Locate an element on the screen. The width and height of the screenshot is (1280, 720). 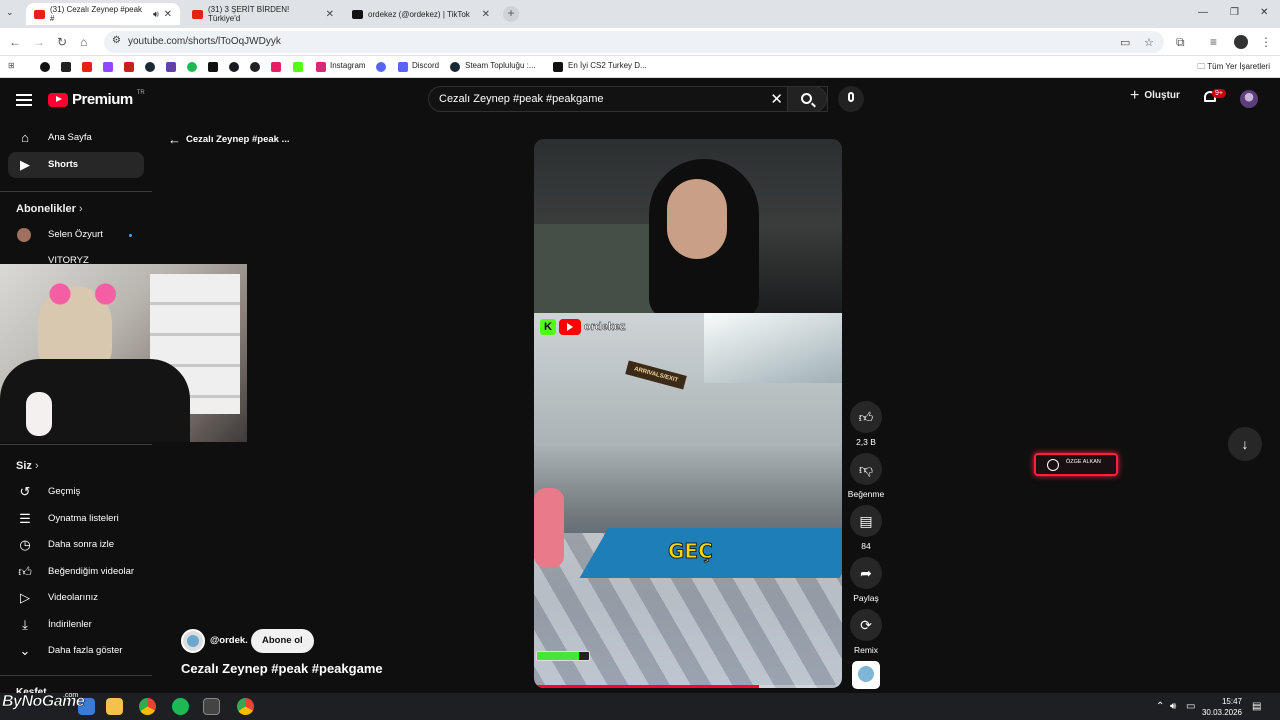
kick-bookmark-icon is located at coordinates (298, 67).